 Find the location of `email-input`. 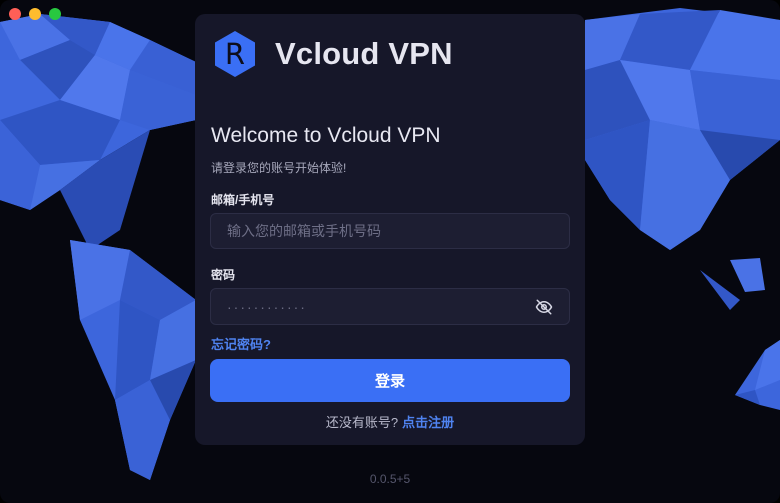

email-input is located at coordinates (390, 231).